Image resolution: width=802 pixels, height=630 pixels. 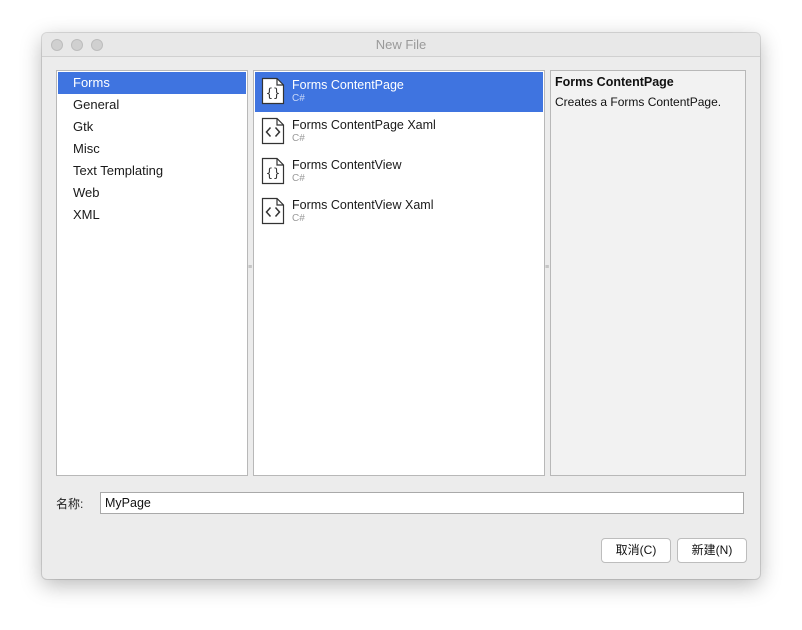 What do you see at coordinates (712, 550) in the screenshot?
I see `new-button: 新建(N)` at bounding box center [712, 550].